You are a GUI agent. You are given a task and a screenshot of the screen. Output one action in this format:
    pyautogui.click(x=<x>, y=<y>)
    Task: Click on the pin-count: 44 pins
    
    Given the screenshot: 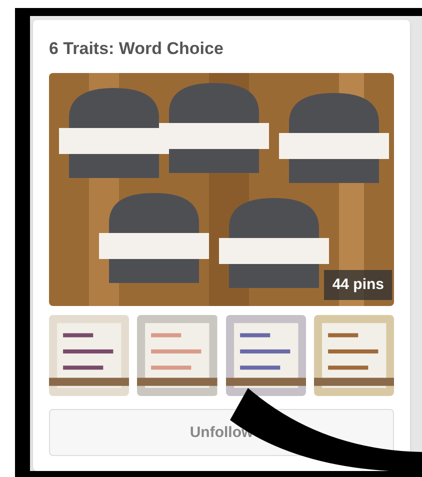 What is the action you would take?
    pyautogui.click(x=358, y=285)
    